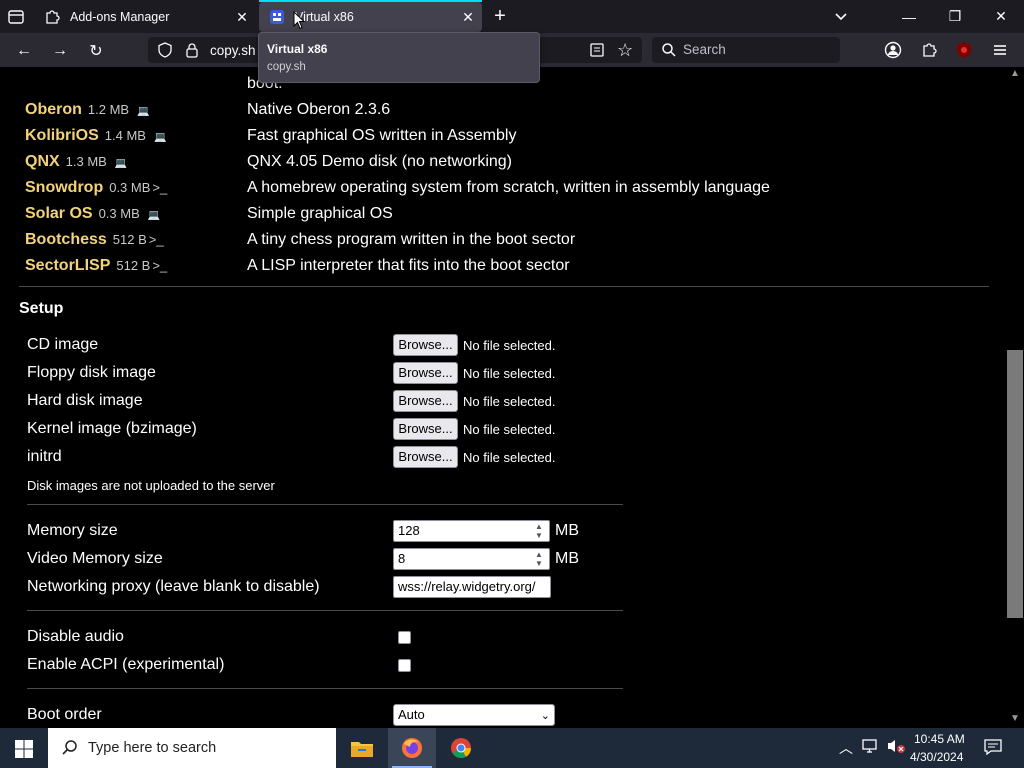  What do you see at coordinates (165, 52) in the screenshot?
I see `shield-icon` at bounding box center [165, 52].